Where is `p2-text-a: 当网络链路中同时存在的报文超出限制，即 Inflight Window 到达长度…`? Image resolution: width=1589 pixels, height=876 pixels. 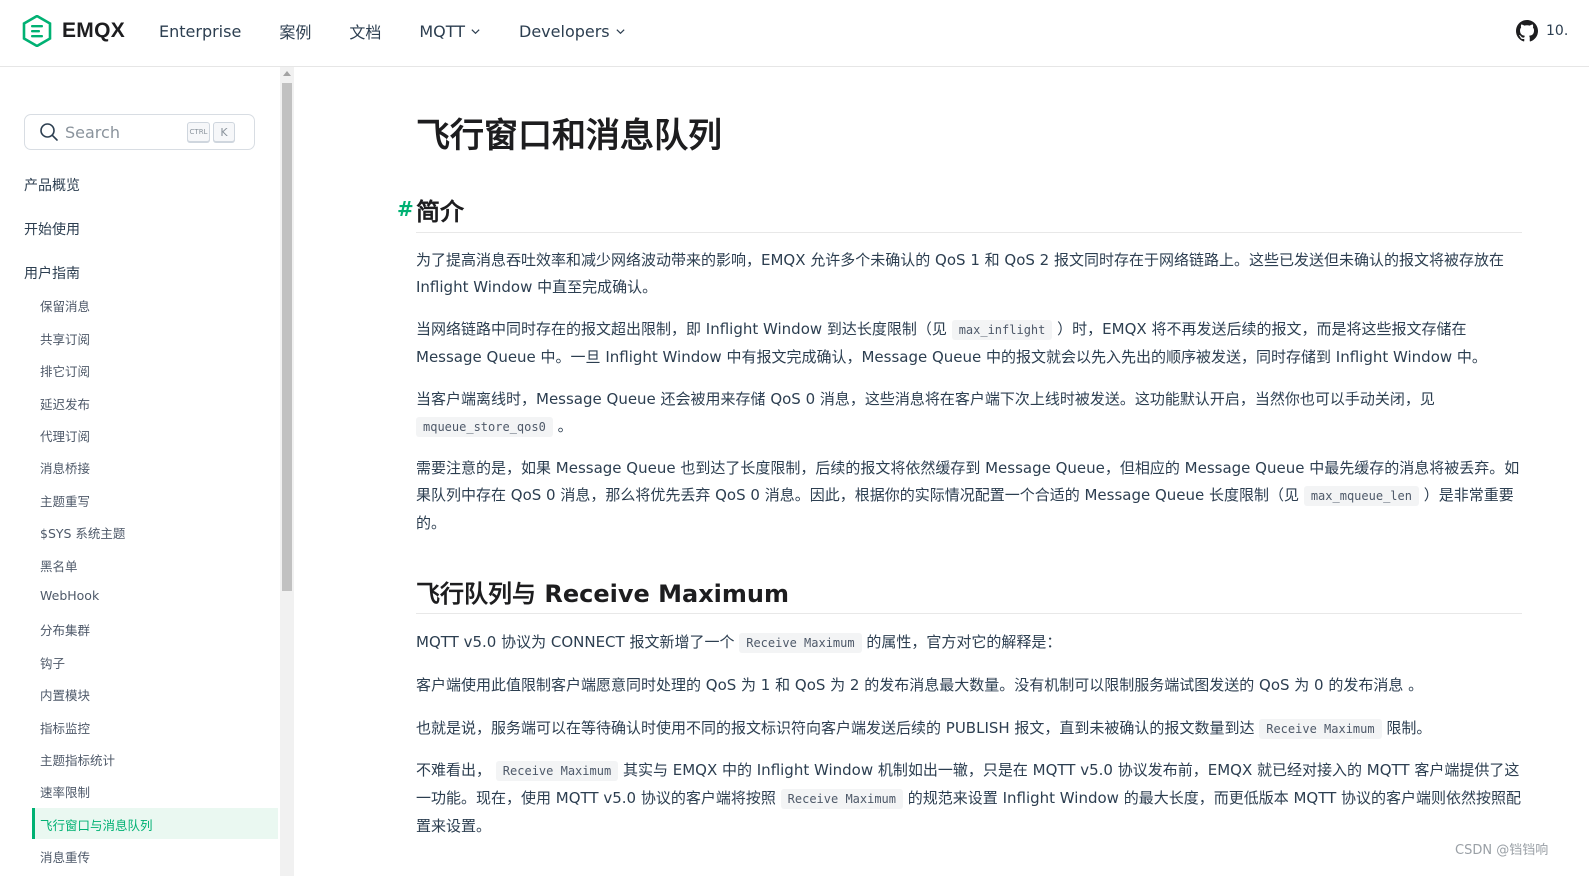
p2-text-a: 当网络链路中同时存在的报文超出限制，即 Inflight Window 到达长度… is located at coordinates (681, 329).